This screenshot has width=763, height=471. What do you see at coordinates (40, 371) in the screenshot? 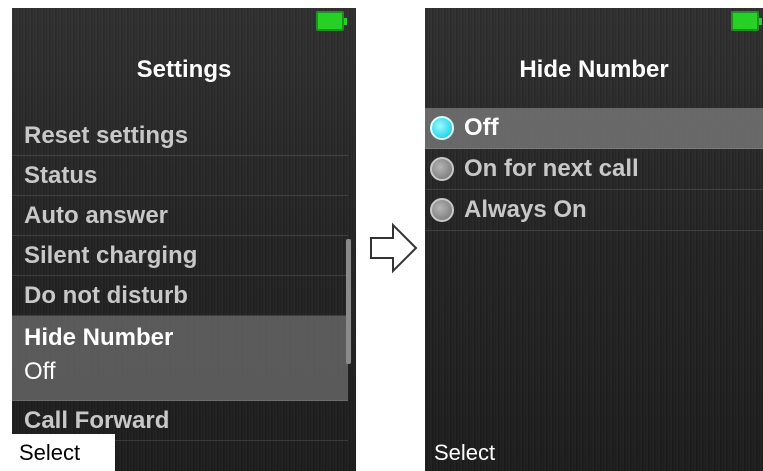
I see `menu-item-value: Off` at bounding box center [40, 371].